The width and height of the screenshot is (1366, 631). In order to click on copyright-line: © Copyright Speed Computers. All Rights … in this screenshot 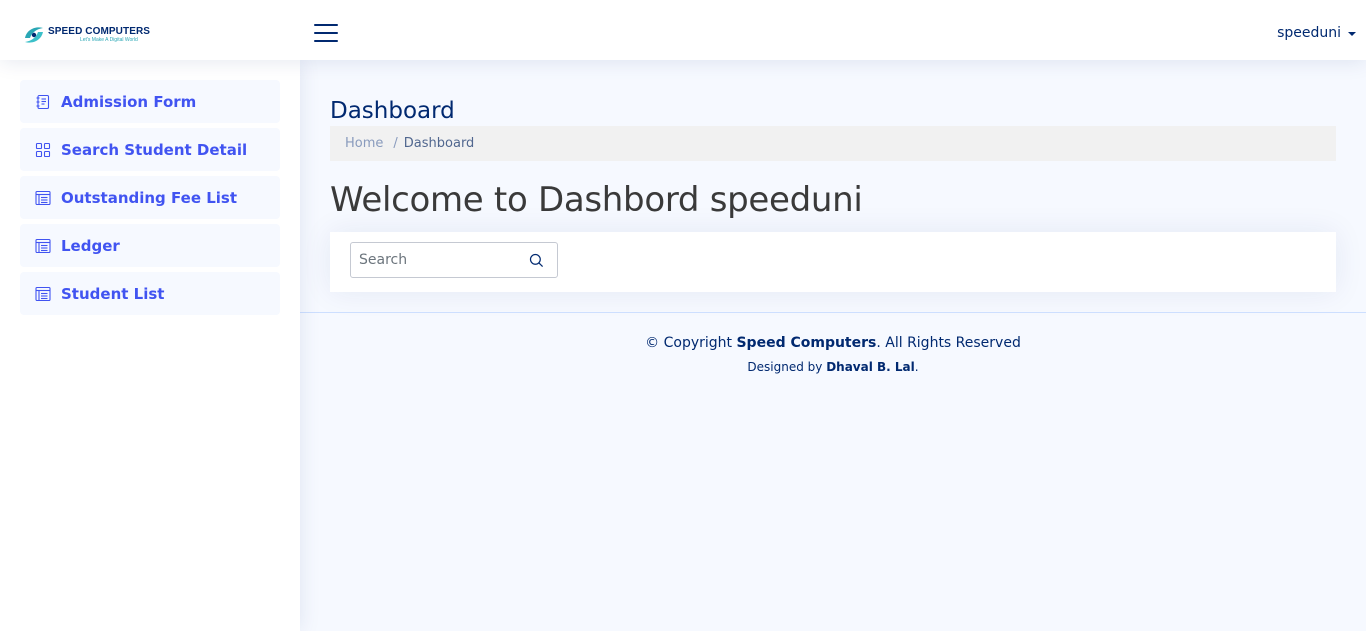, I will do `click(833, 343)`.